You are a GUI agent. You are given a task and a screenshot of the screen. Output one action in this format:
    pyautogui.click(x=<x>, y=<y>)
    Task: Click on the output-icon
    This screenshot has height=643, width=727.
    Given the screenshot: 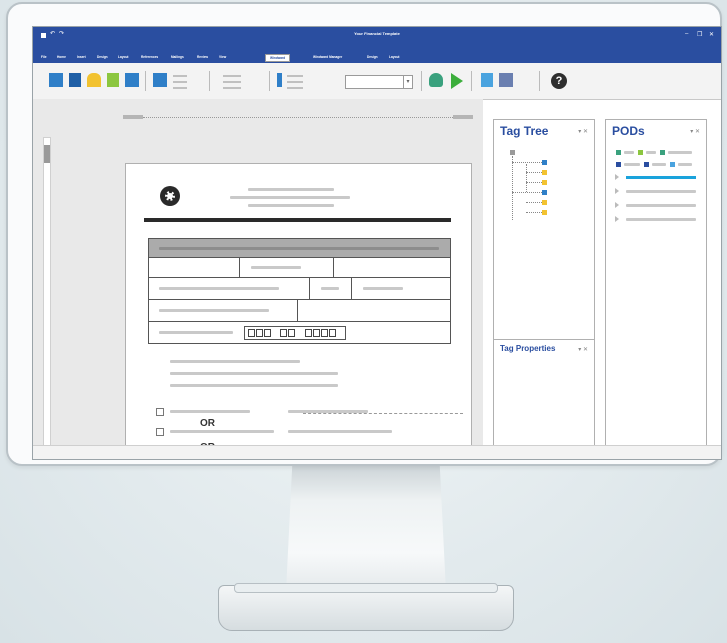 What is the action you would take?
    pyautogui.click(x=75, y=80)
    